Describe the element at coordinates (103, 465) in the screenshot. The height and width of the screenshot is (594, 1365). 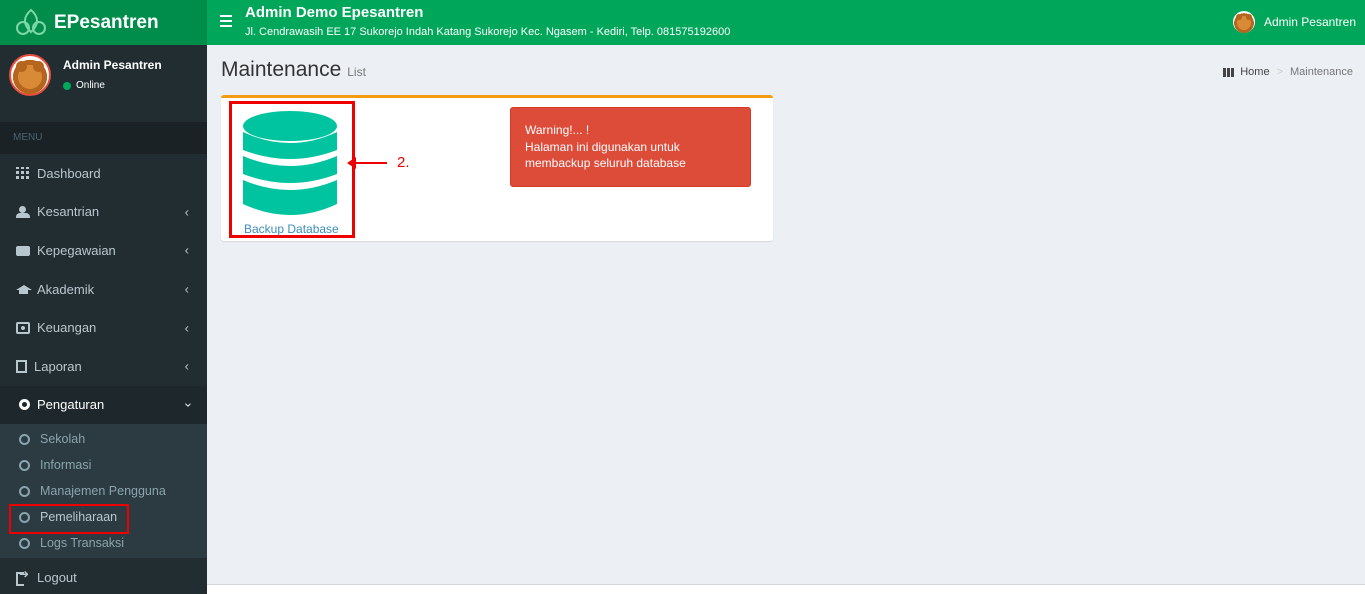
I see `submenu-item-informasi: Informasi` at that location.